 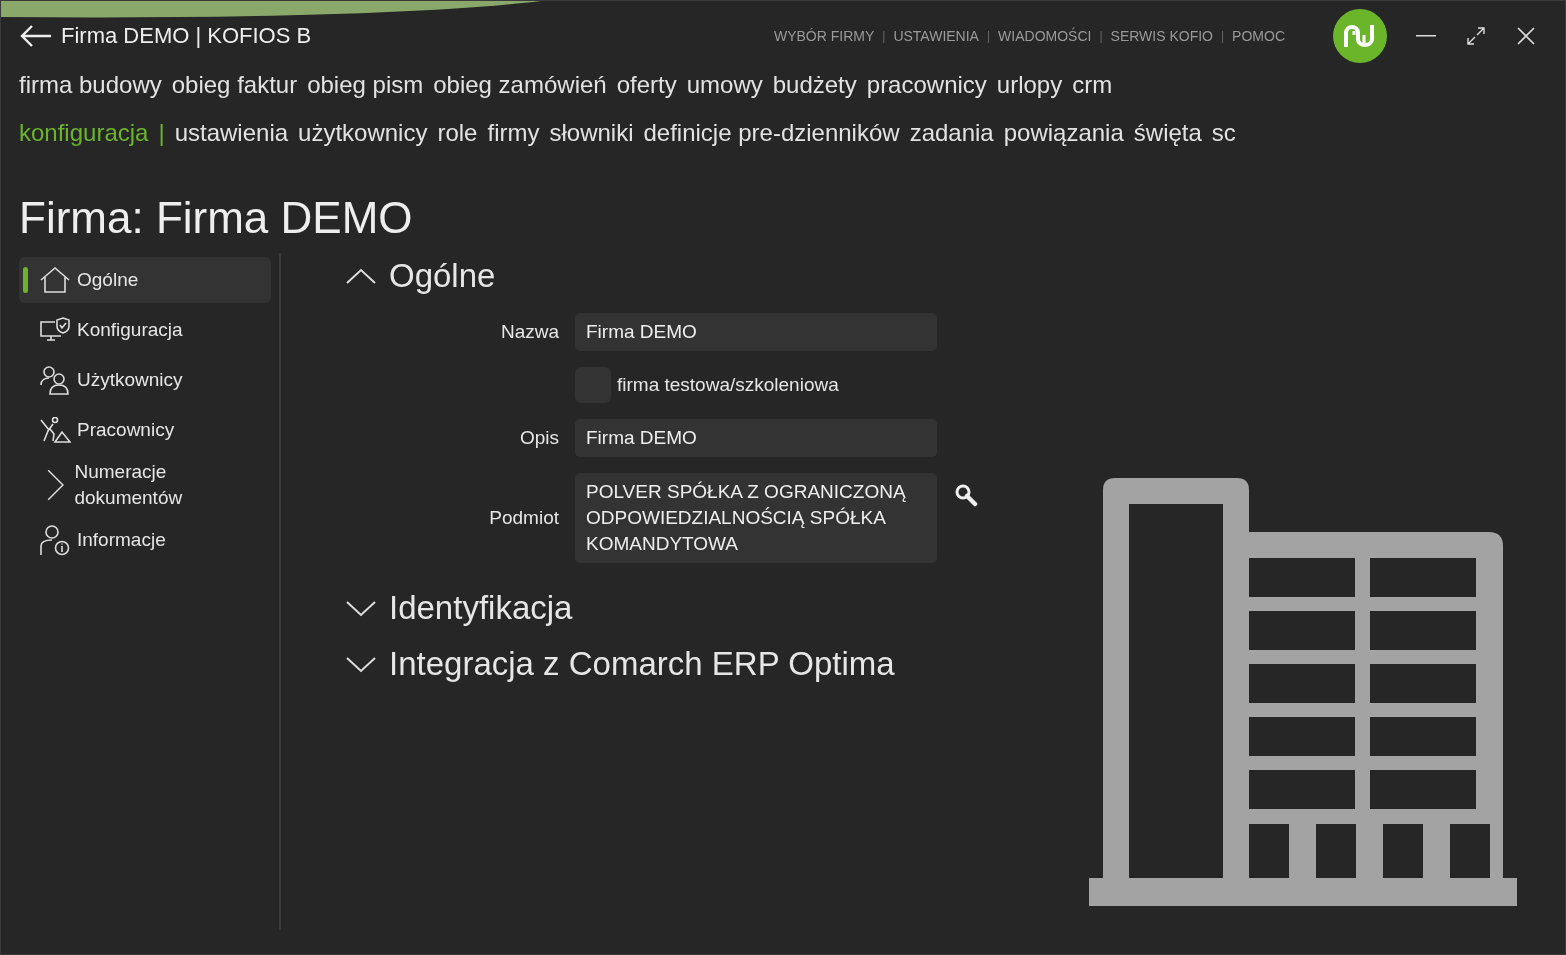 What do you see at coordinates (538, 438) in the screenshot?
I see `field-label: Opis` at bounding box center [538, 438].